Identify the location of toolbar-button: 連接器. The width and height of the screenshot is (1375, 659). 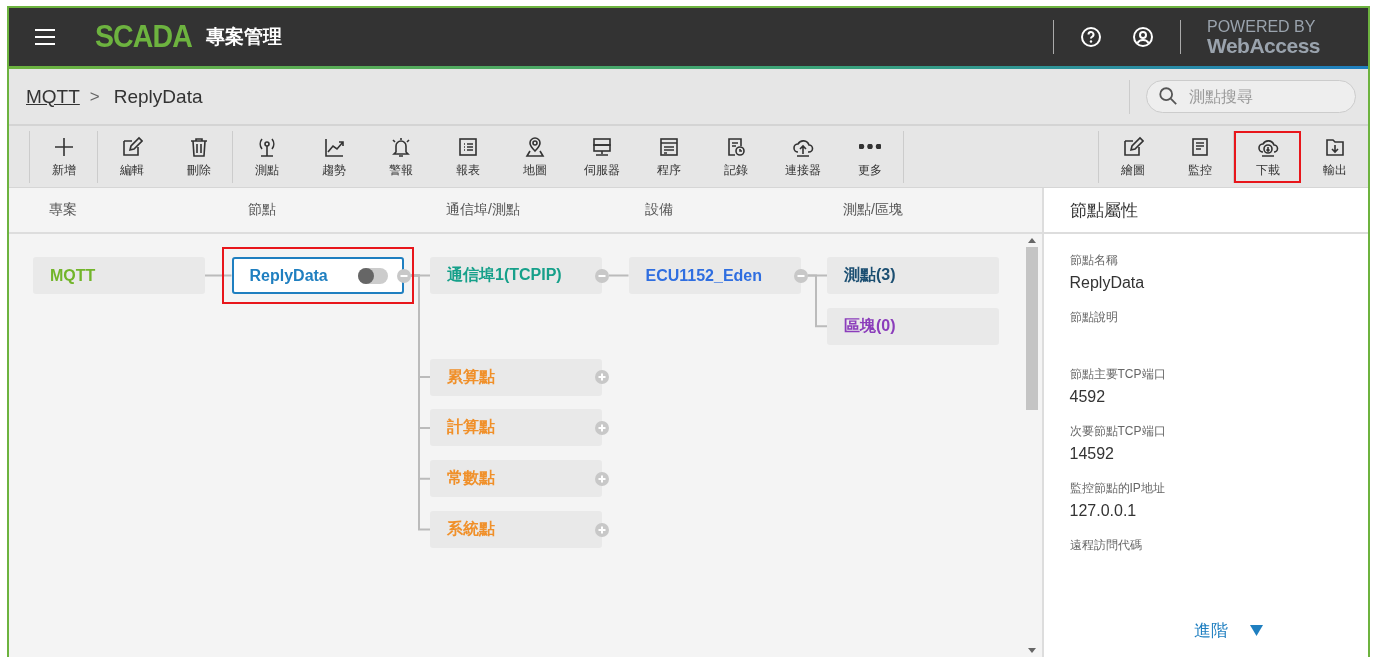
(802, 157).